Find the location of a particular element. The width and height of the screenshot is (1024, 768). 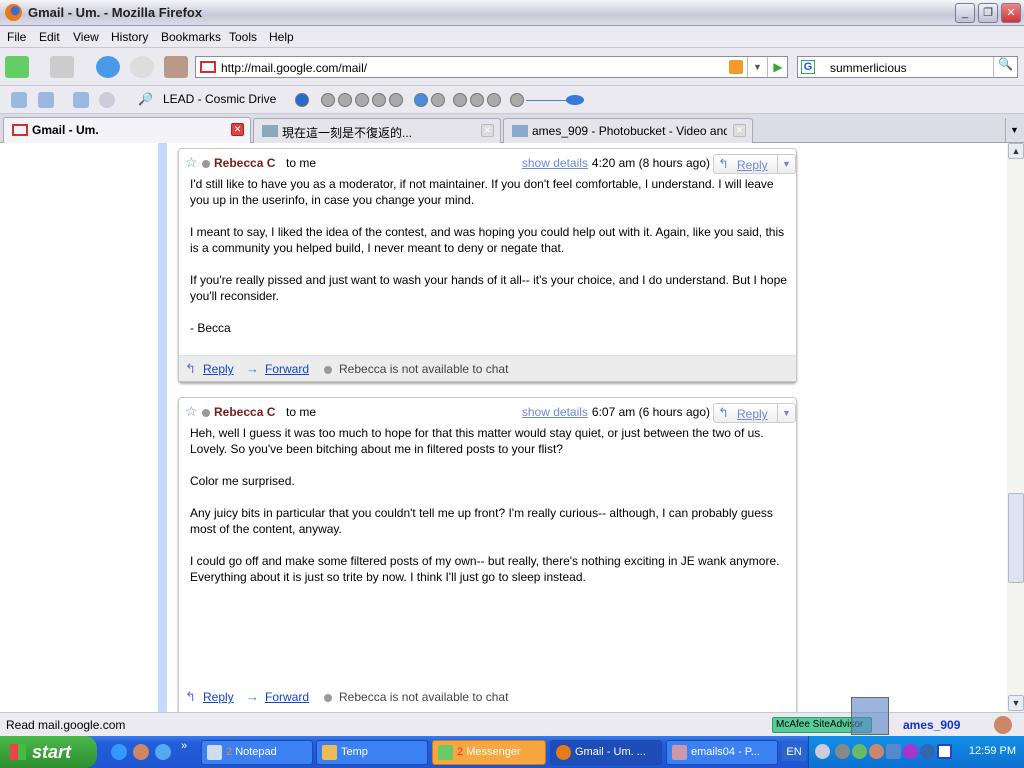

ie-icon is located at coordinates (119, 752).